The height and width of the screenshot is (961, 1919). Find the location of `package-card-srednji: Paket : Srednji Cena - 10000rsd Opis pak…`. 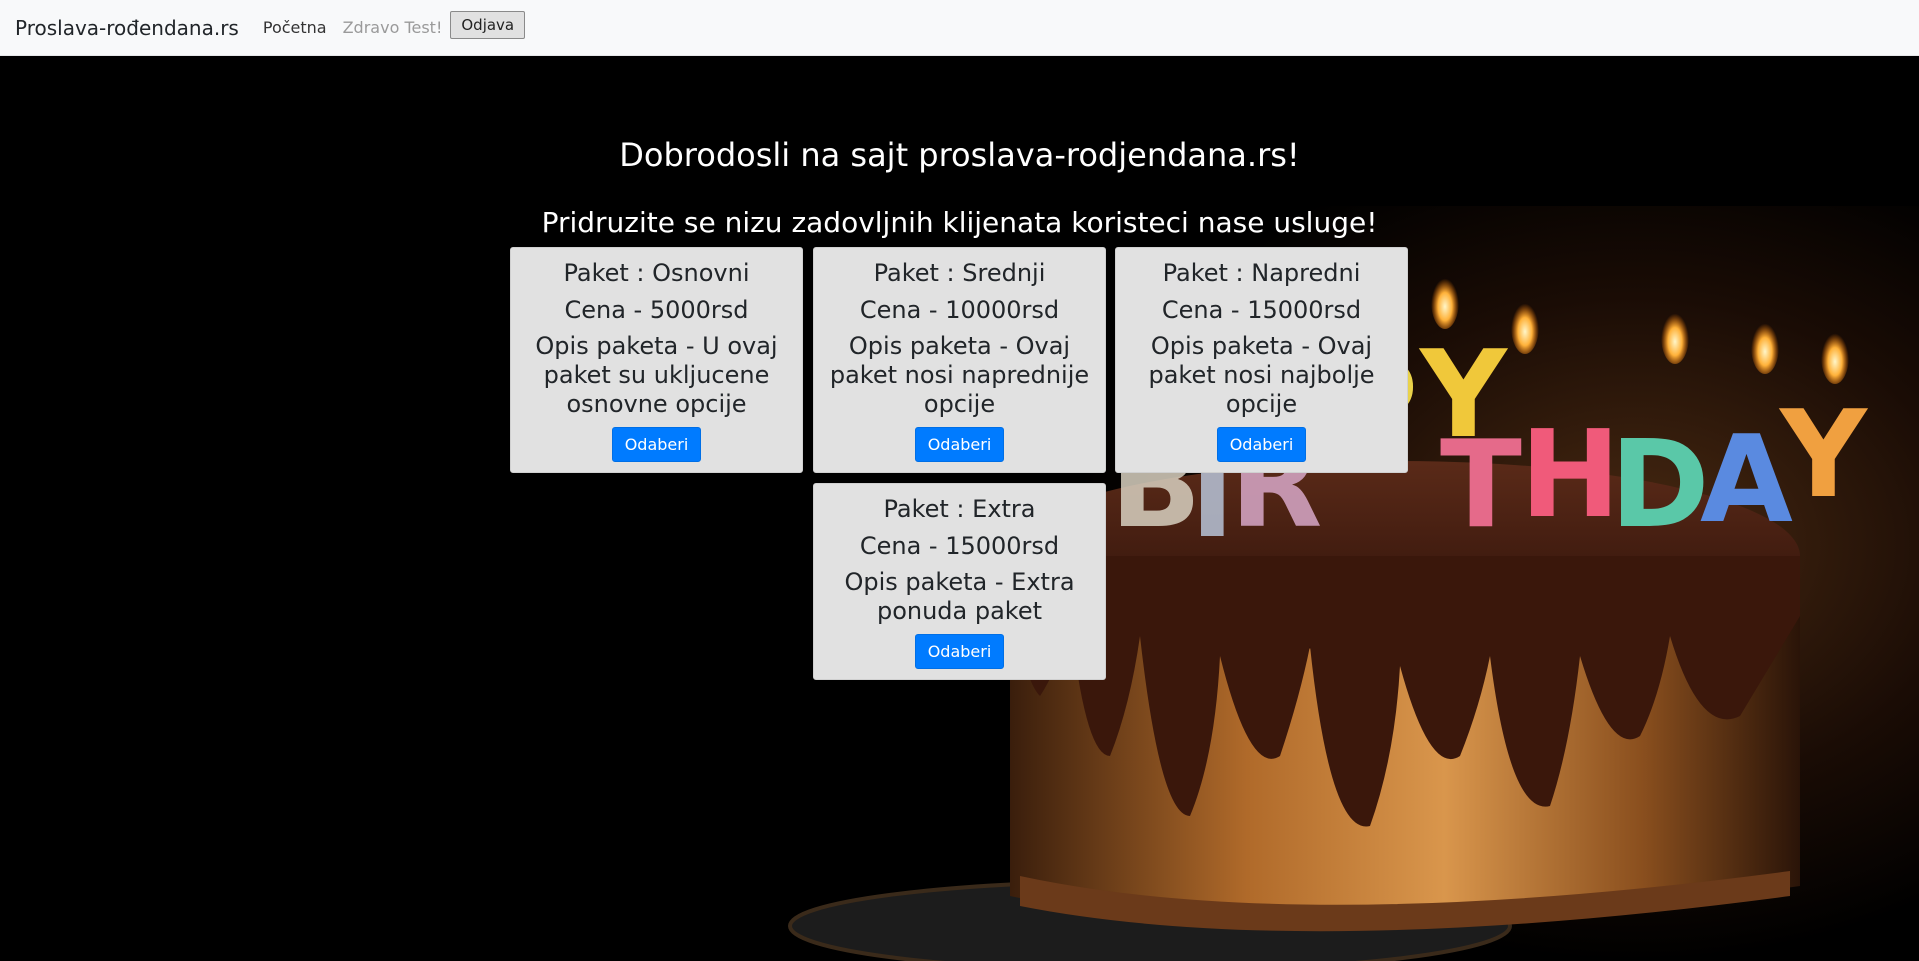

package-card-srednji: Paket : Srednji Cena - 10000rsd Opis pak… is located at coordinates (959, 360).